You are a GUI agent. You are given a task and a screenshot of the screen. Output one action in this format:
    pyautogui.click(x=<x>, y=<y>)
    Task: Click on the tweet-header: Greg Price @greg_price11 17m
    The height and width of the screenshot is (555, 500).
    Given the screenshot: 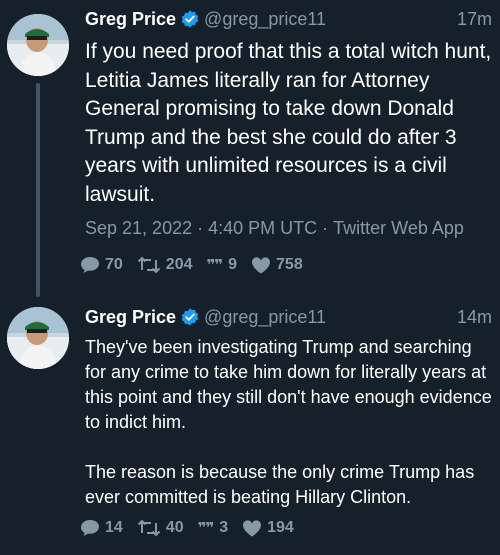 What is the action you would take?
    pyautogui.click(x=288, y=19)
    